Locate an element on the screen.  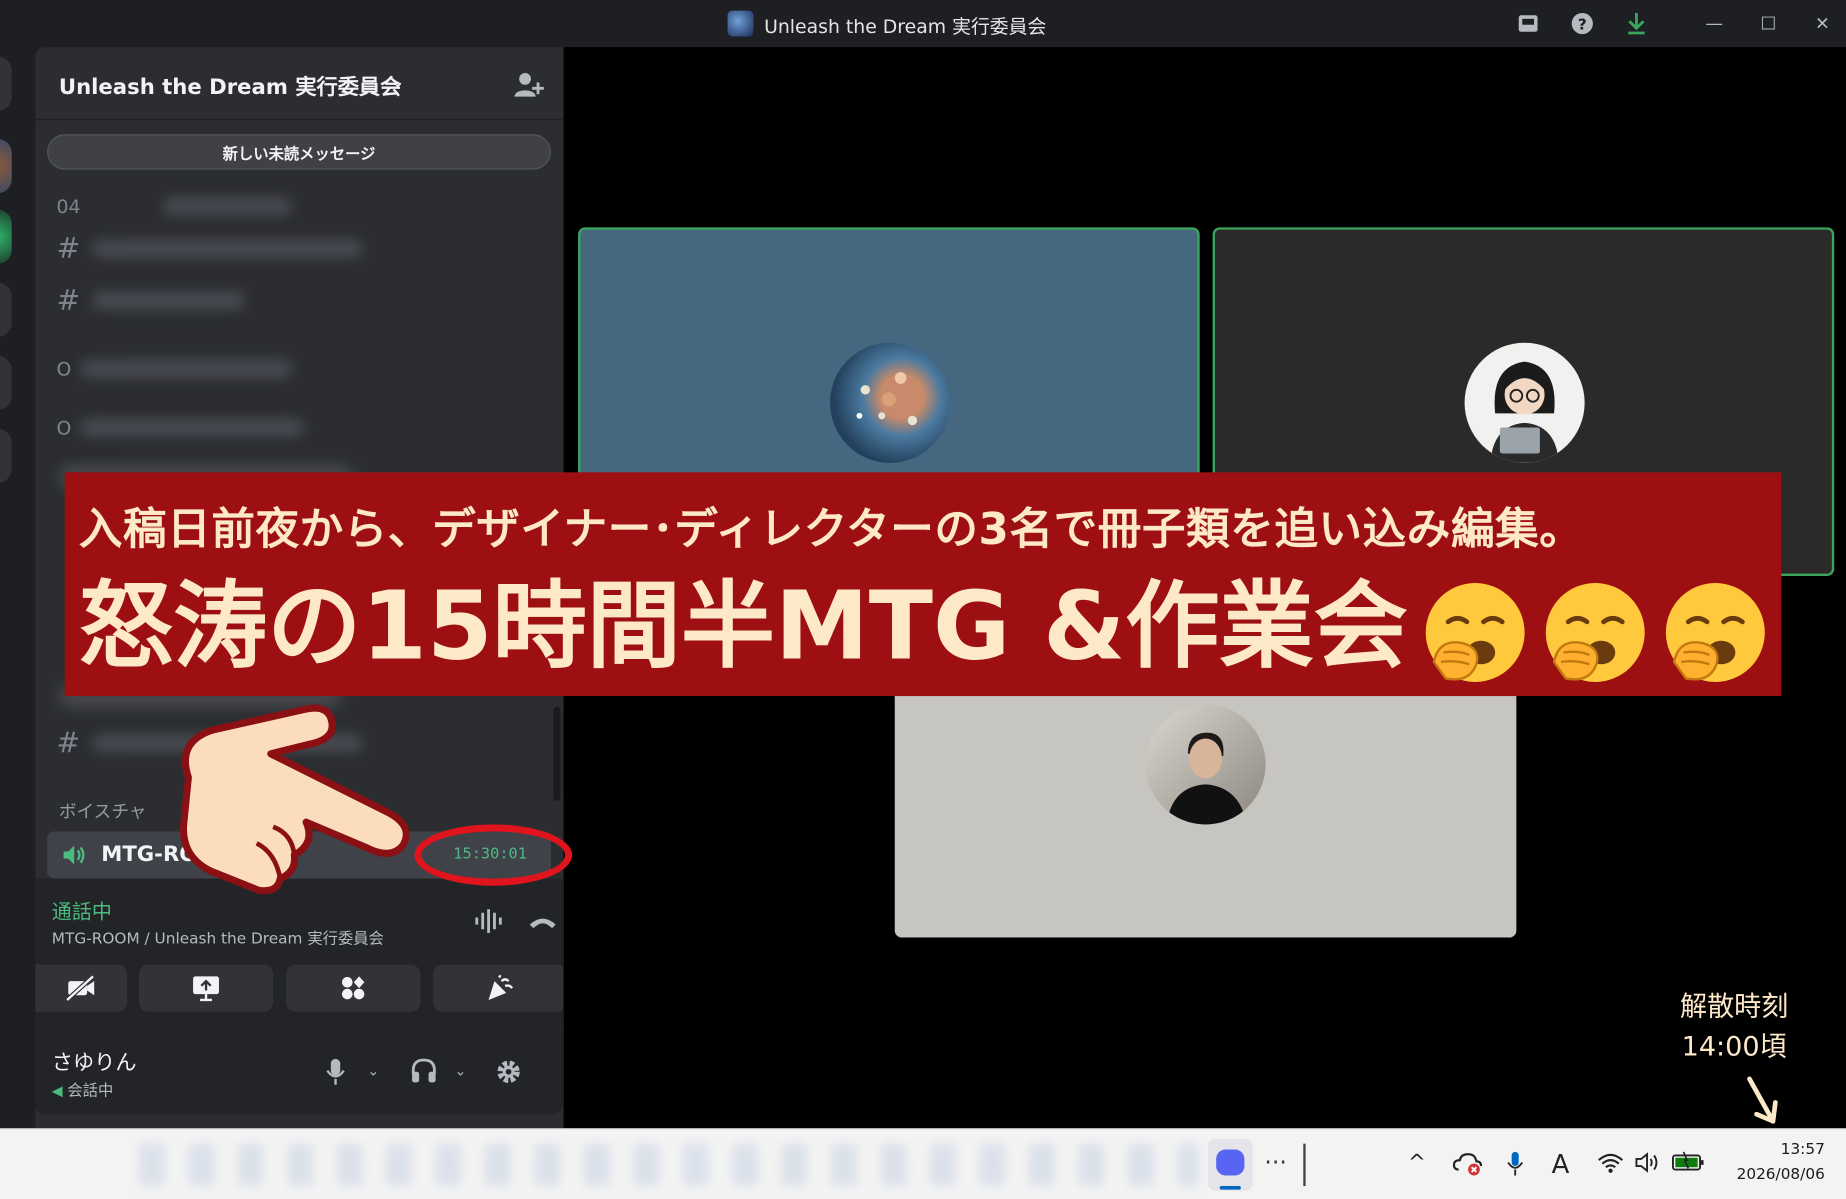
speaker-icon: ◀ is located at coordinates (57, 1090).